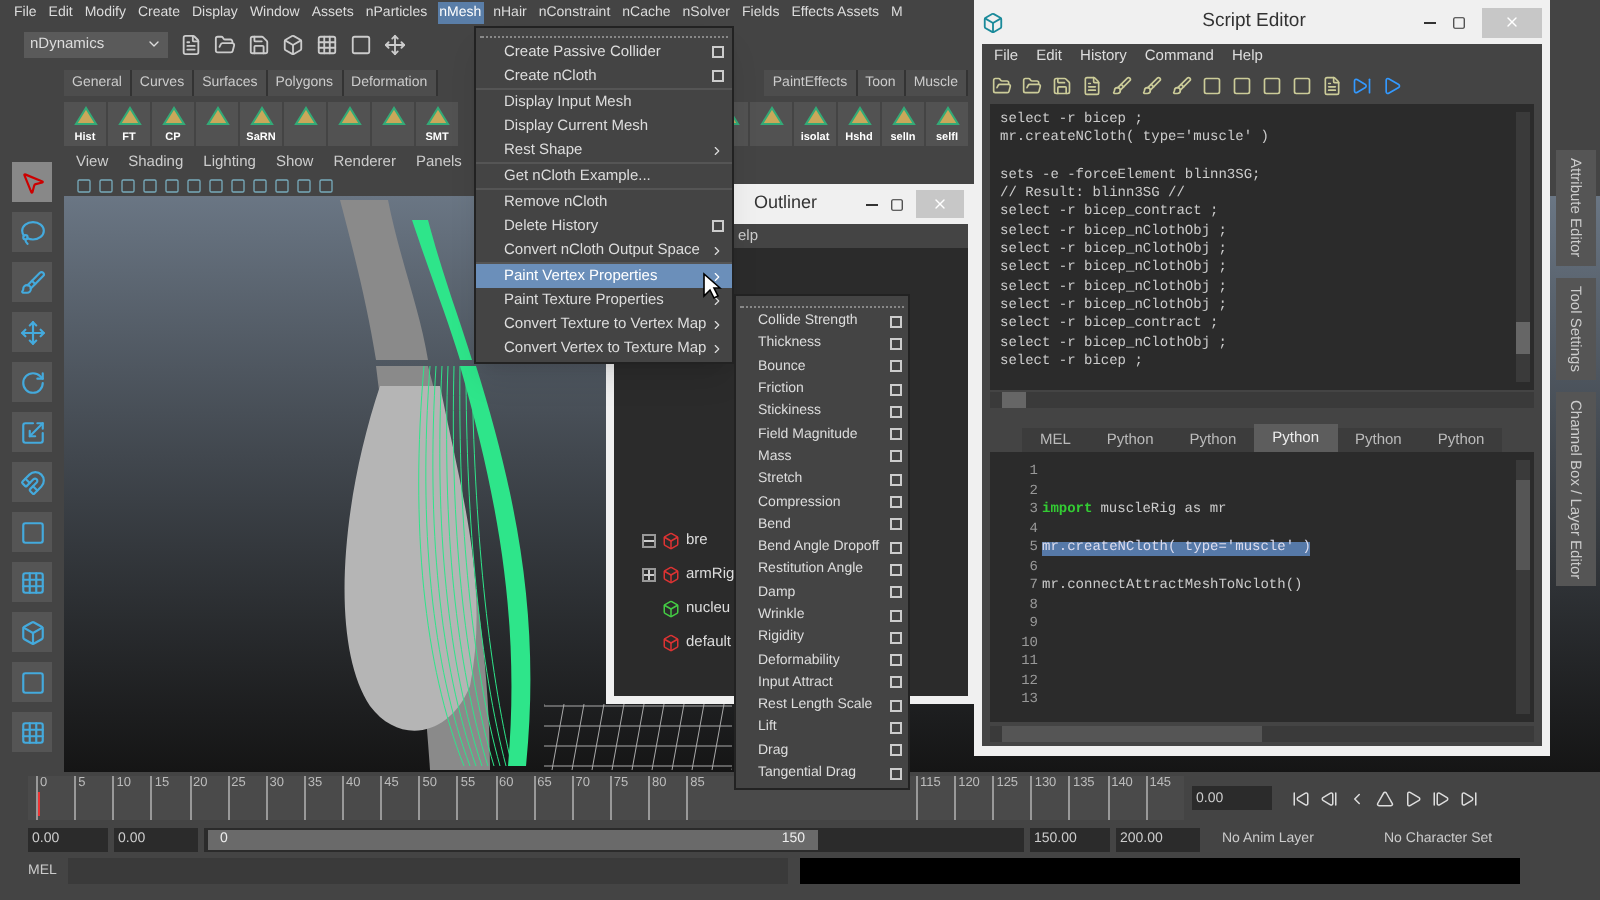  Describe the element at coordinates (649, 574) in the screenshot. I see `expand-icon` at that location.